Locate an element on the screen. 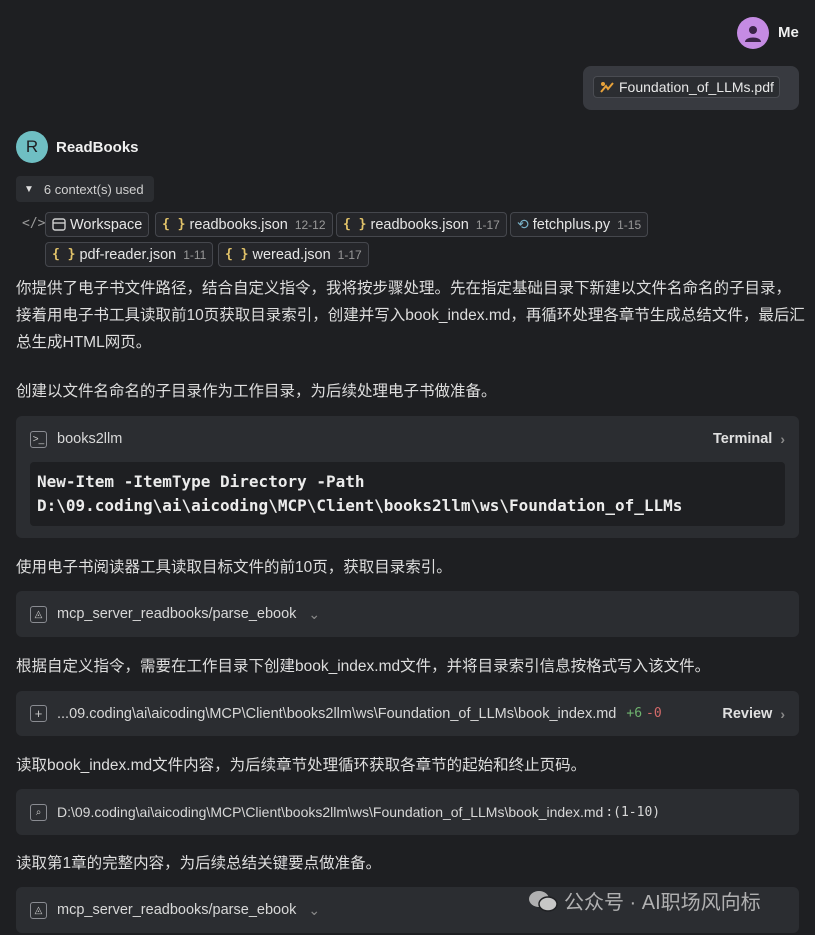 Image resolution: width=815 pixels, height=935 pixels. user-name: Me is located at coordinates (788, 32).